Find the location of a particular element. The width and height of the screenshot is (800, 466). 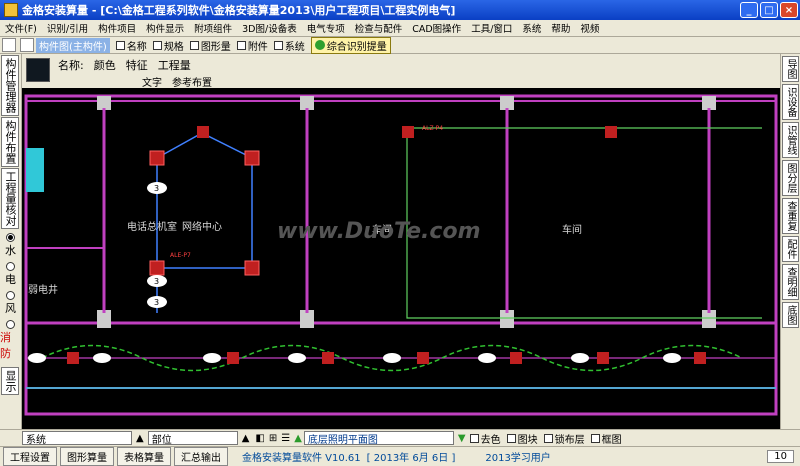

checkbox-name: 名称 is located at coordinates (131, 45).